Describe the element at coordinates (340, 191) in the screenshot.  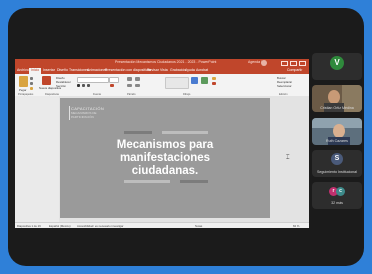
I see `more-avatar-2: c` at that location.